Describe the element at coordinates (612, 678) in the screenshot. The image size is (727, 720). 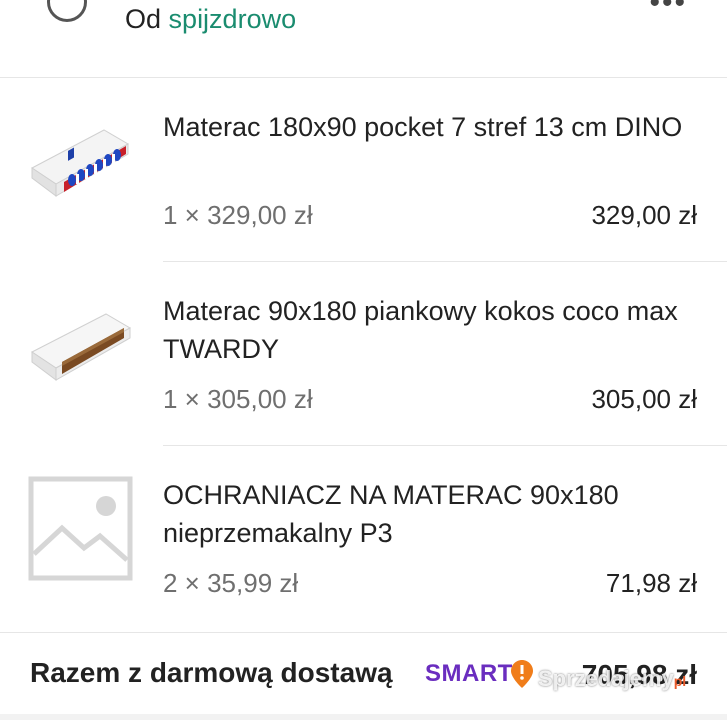
I see `watermark: Sprzedajemypl` at that location.